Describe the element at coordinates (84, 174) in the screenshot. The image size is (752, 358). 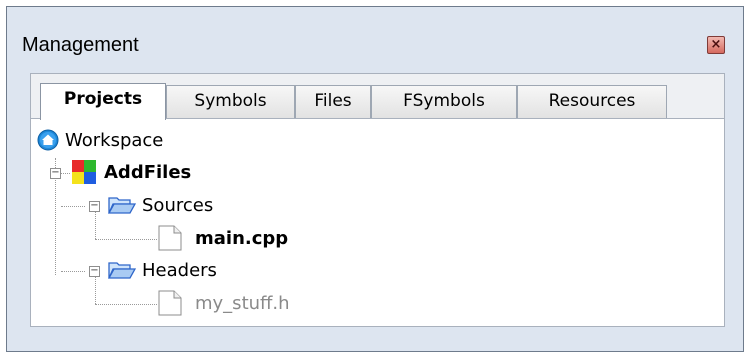
I see `project-icon` at that location.